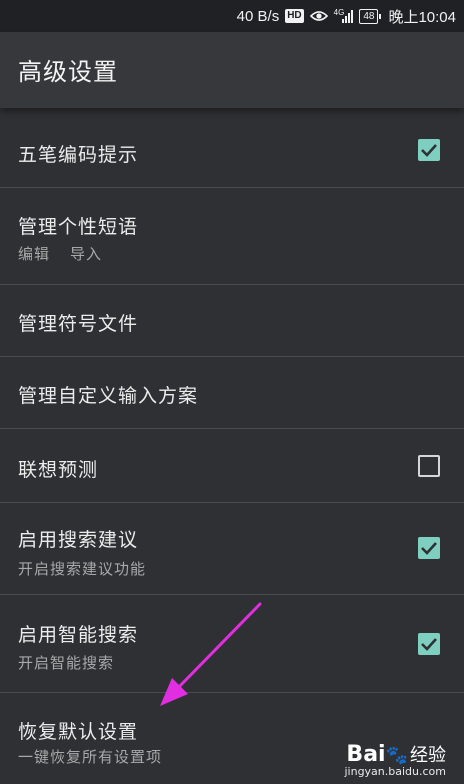 Image resolution: width=464 pixels, height=784 pixels. I want to click on eye-icon, so click(318, 16).